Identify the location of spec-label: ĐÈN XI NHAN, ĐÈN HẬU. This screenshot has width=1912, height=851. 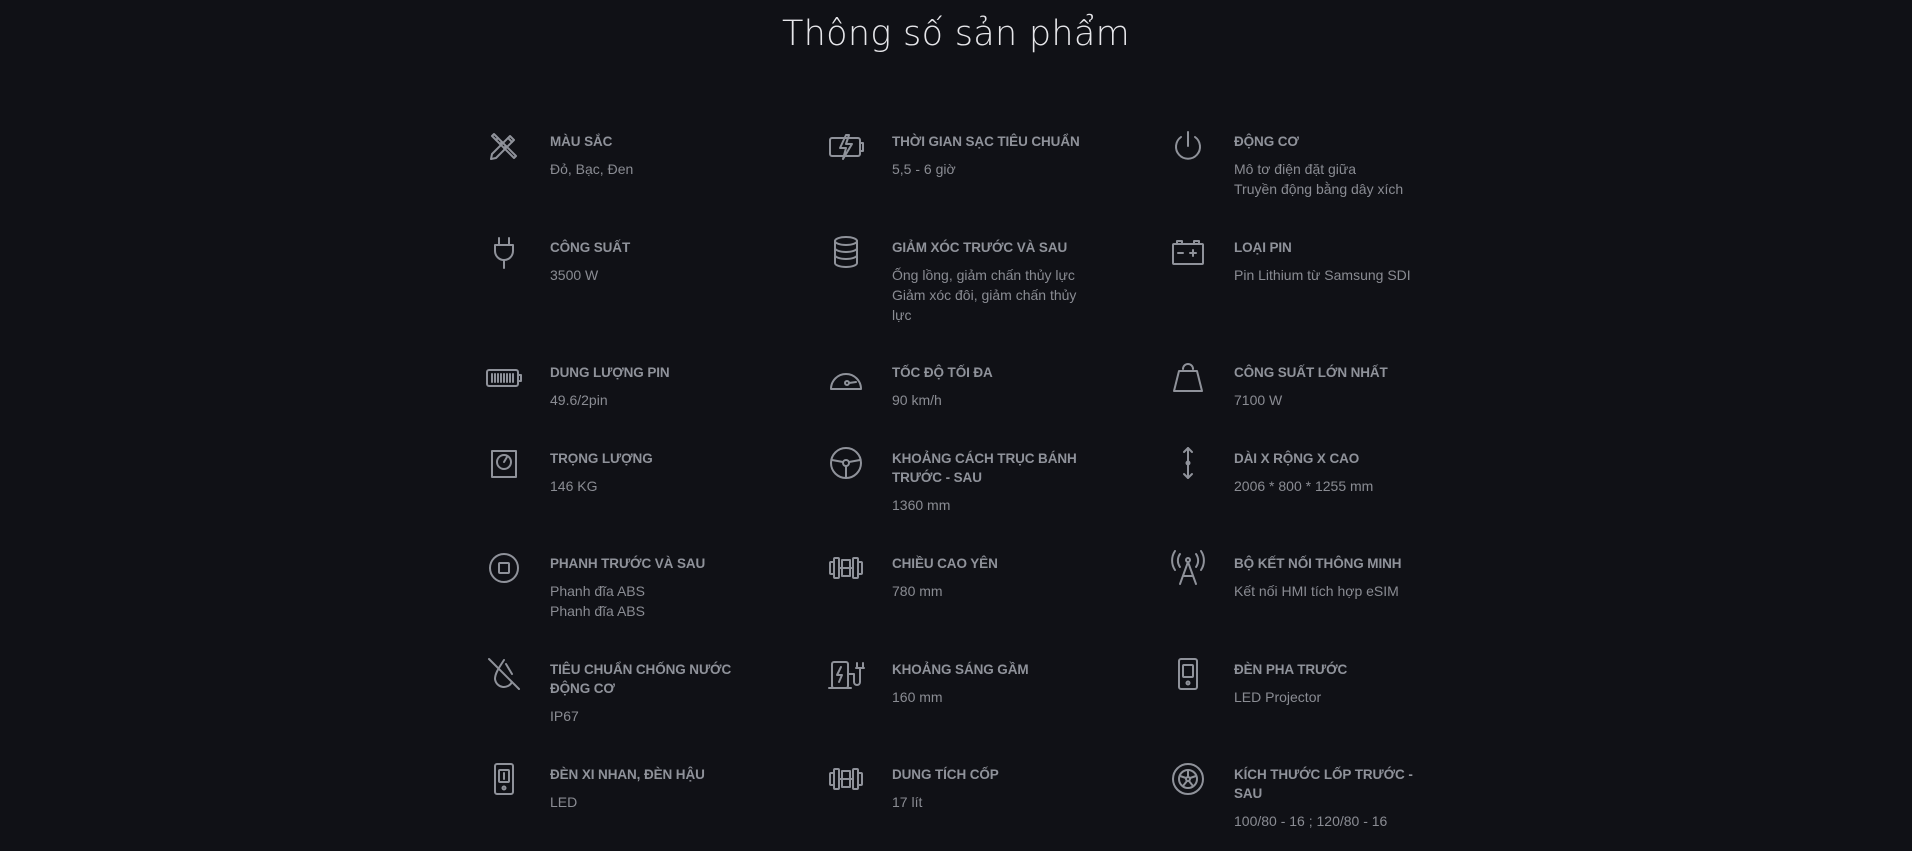
(627, 774).